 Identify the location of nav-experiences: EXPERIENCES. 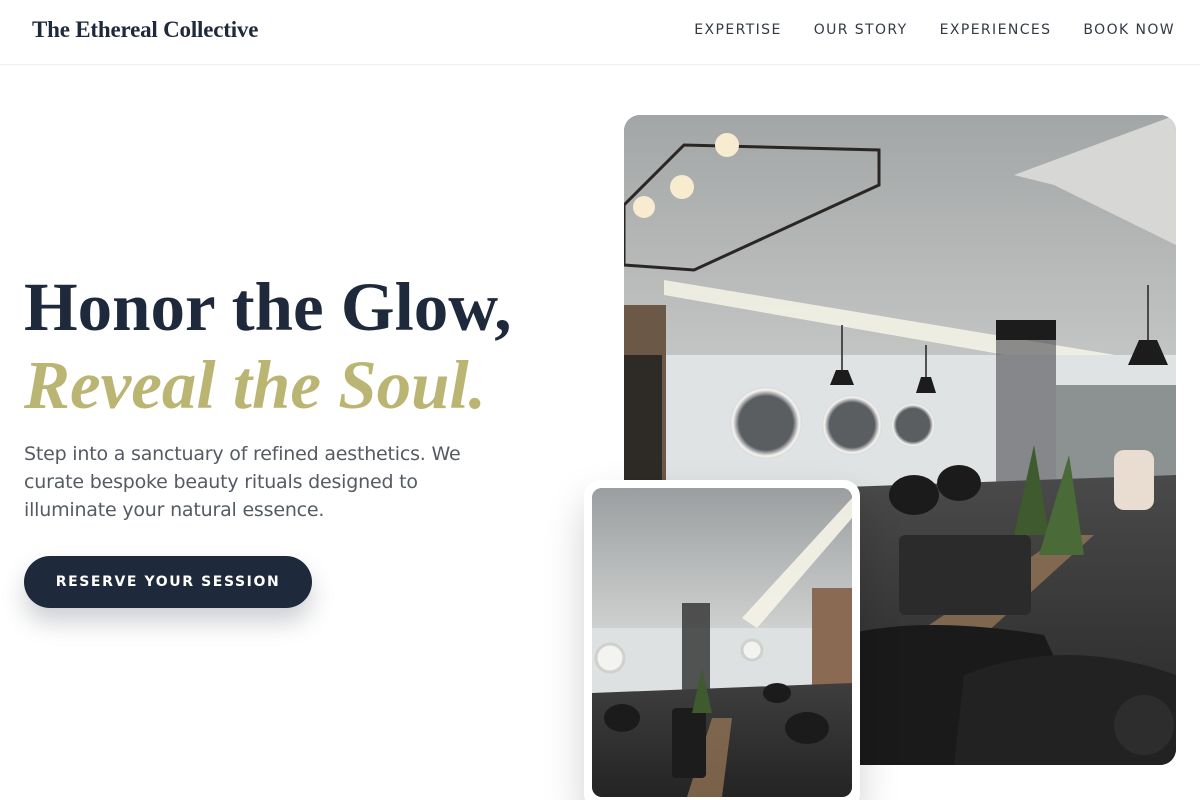
(996, 30).